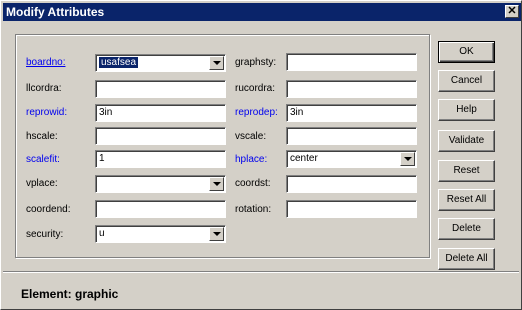  I want to click on hplace-dropdown-button, so click(407, 159).